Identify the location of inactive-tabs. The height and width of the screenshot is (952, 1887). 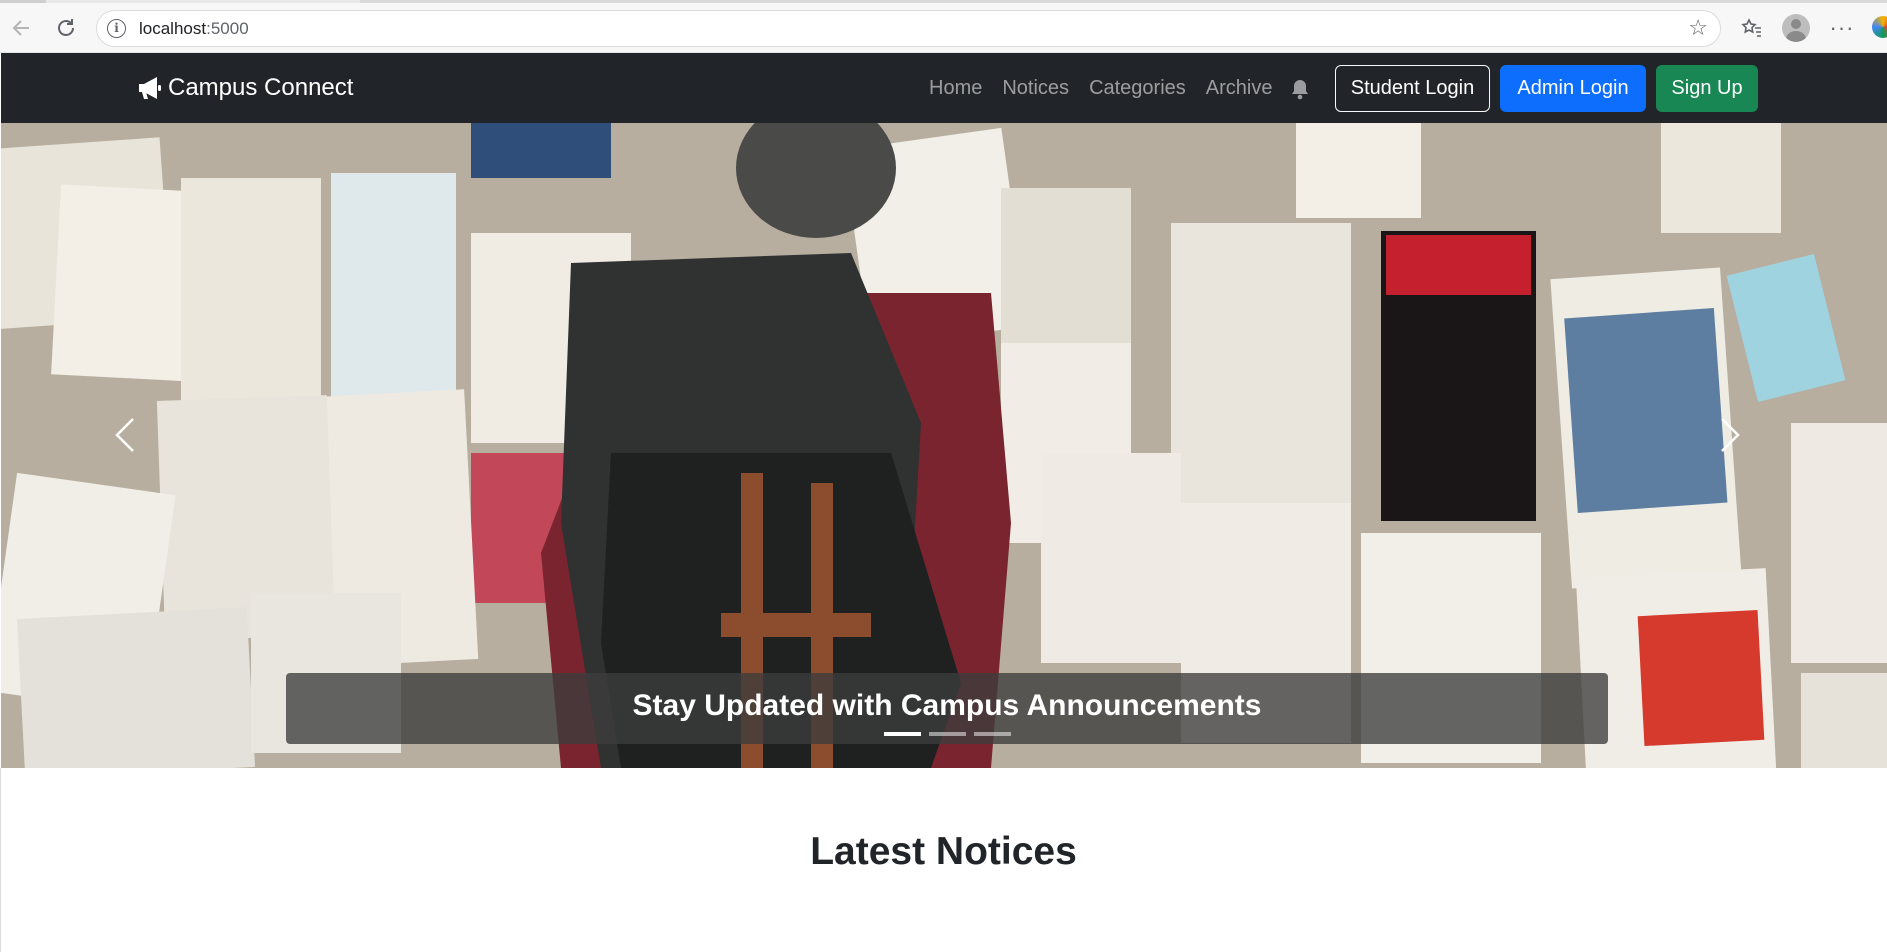
(1123, 1).